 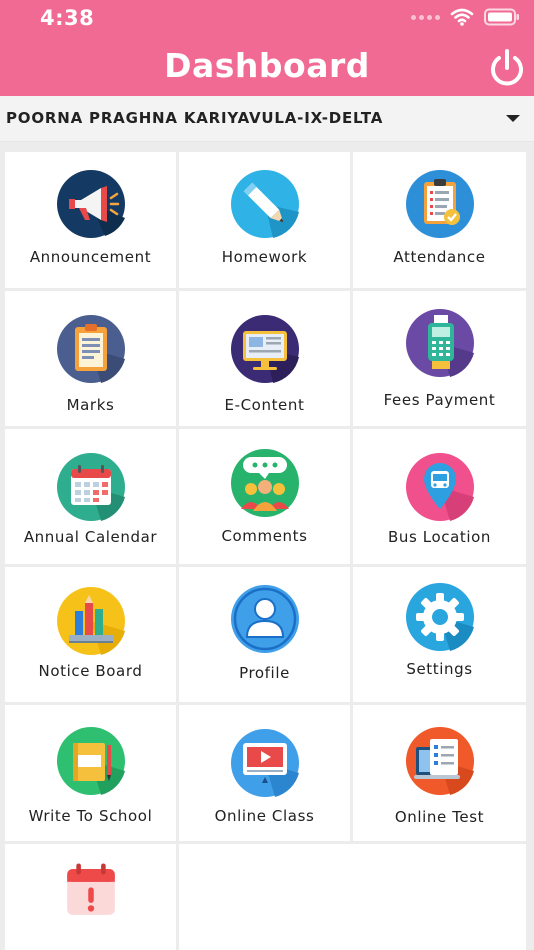 I want to click on notebook-icon, so click(x=90, y=761).